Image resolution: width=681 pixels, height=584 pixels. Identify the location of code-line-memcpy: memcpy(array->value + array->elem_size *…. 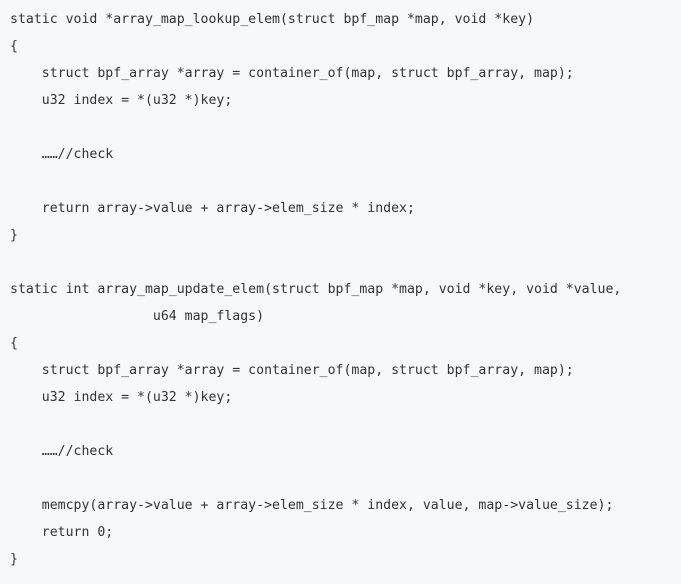
(312, 505).